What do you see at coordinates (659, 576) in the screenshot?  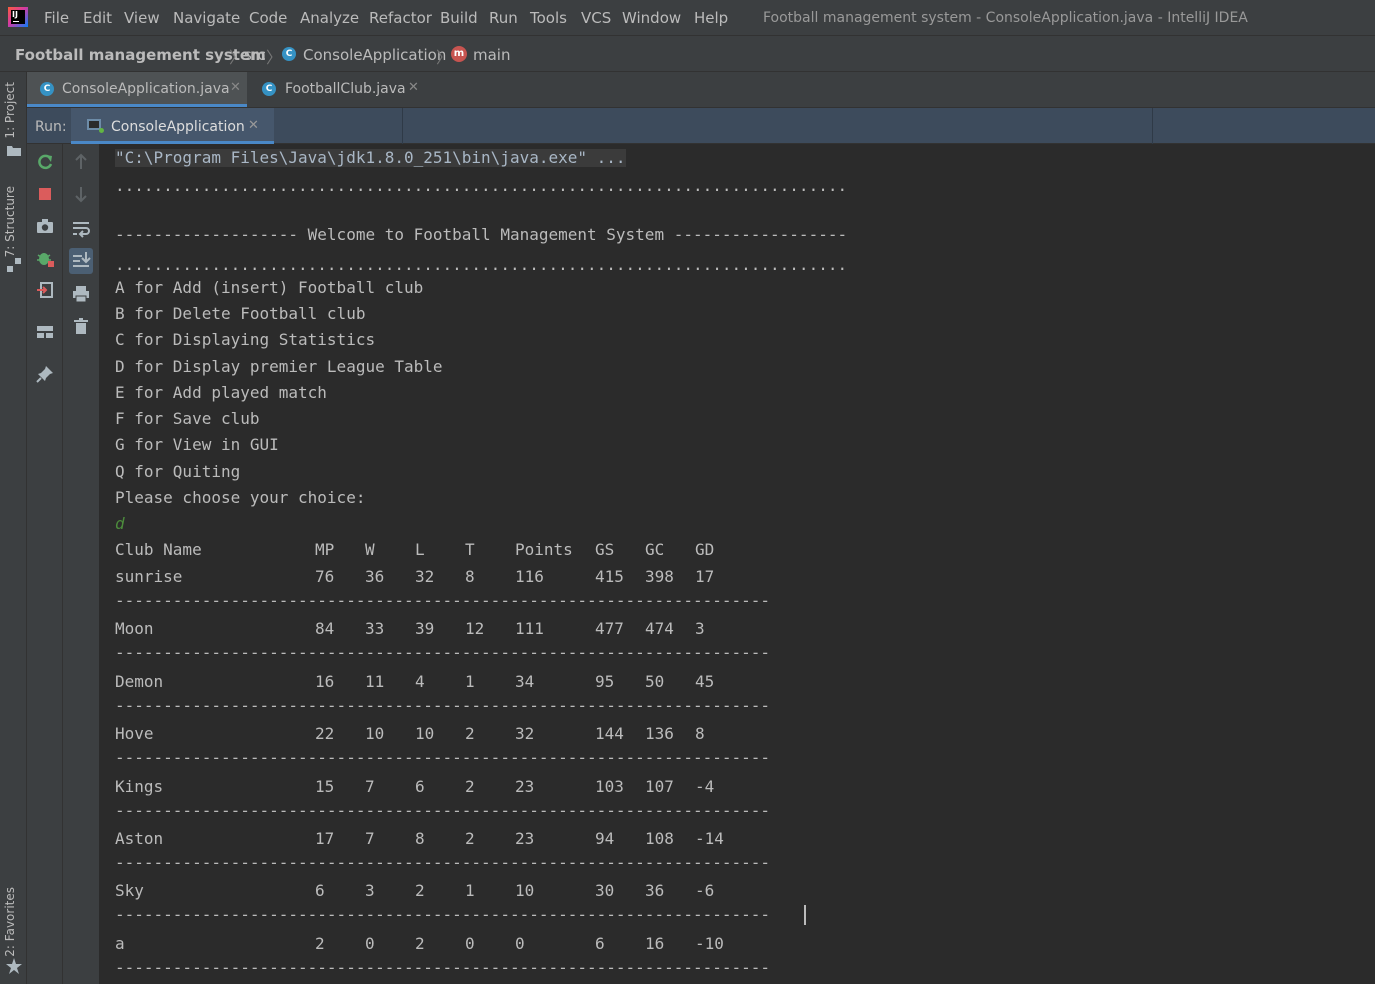 I see `cell-gc: 398` at bounding box center [659, 576].